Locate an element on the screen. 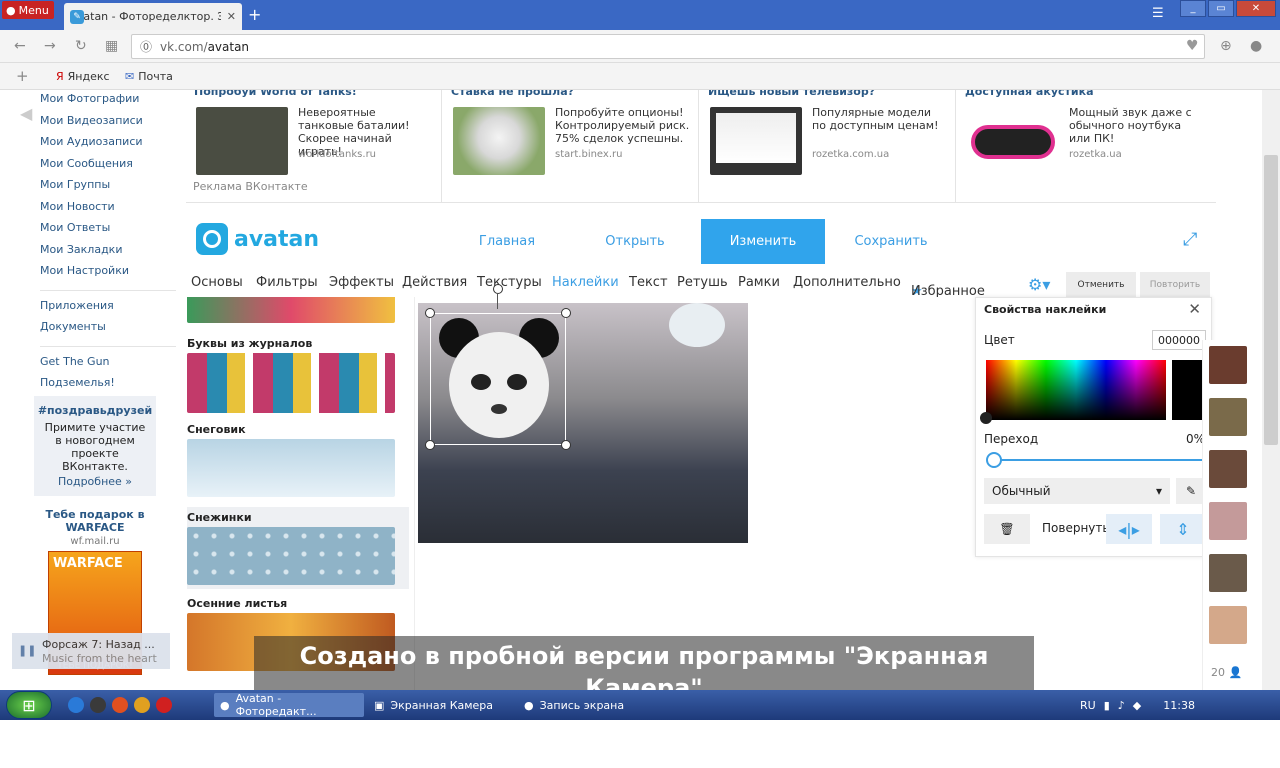 This screenshot has height=768, width=1280. bookmark-yandex: Я Яндекс is located at coordinates (83, 76).